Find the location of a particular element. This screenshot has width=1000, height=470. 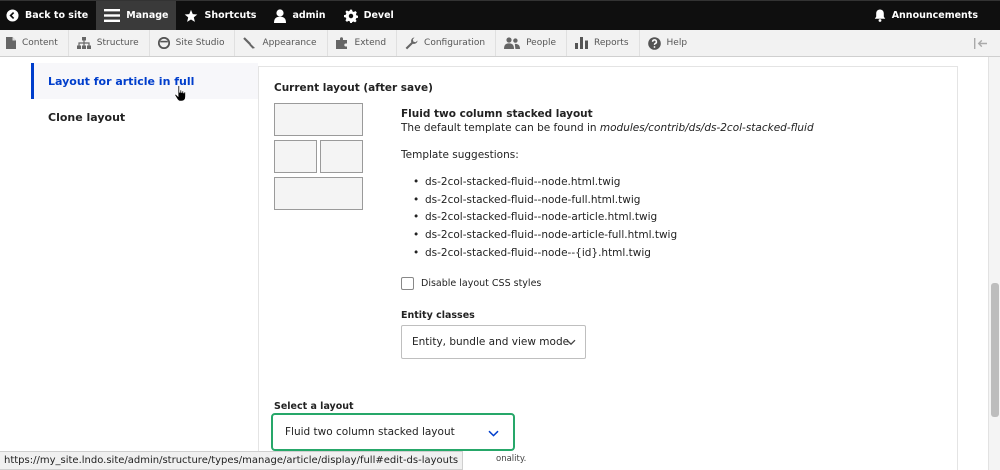

preview-footer-region is located at coordinates (318, 193).